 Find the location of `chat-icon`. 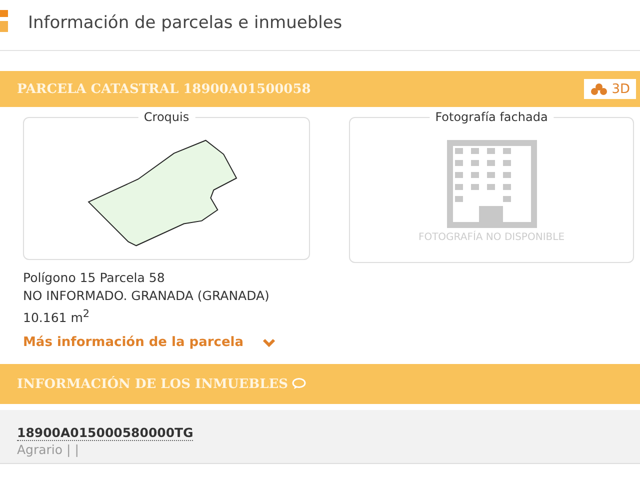

chat-icon is located at coordinates (299, 384).